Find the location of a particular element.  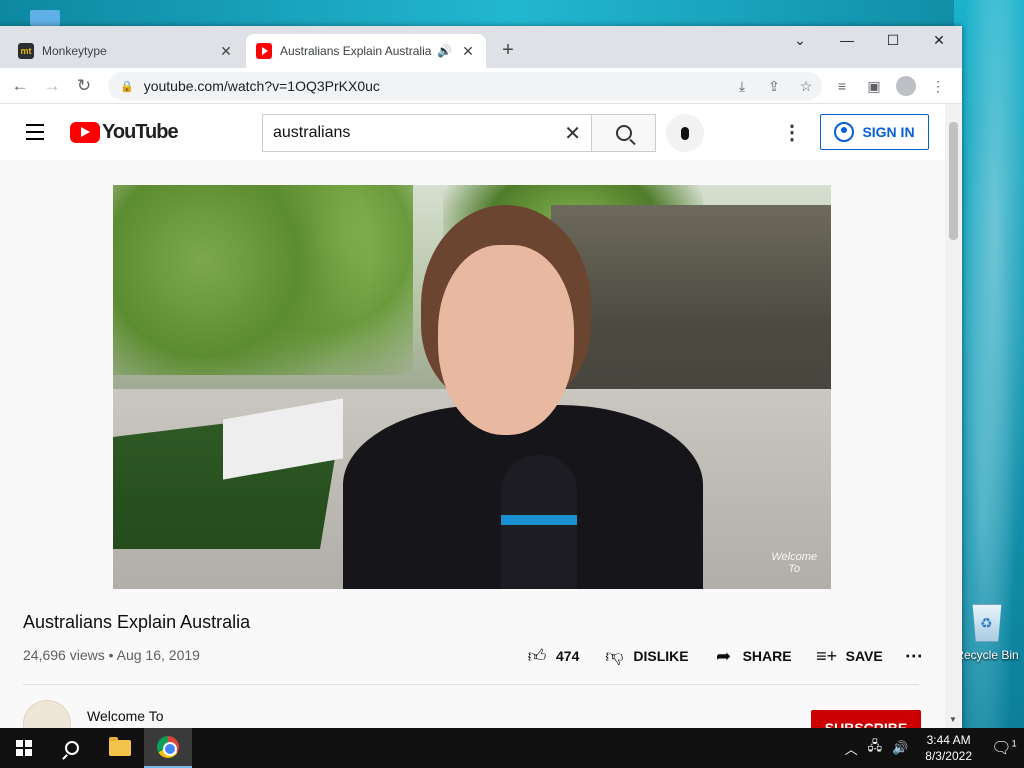

desktop-folder-icon is located at coordinates (45, 18).